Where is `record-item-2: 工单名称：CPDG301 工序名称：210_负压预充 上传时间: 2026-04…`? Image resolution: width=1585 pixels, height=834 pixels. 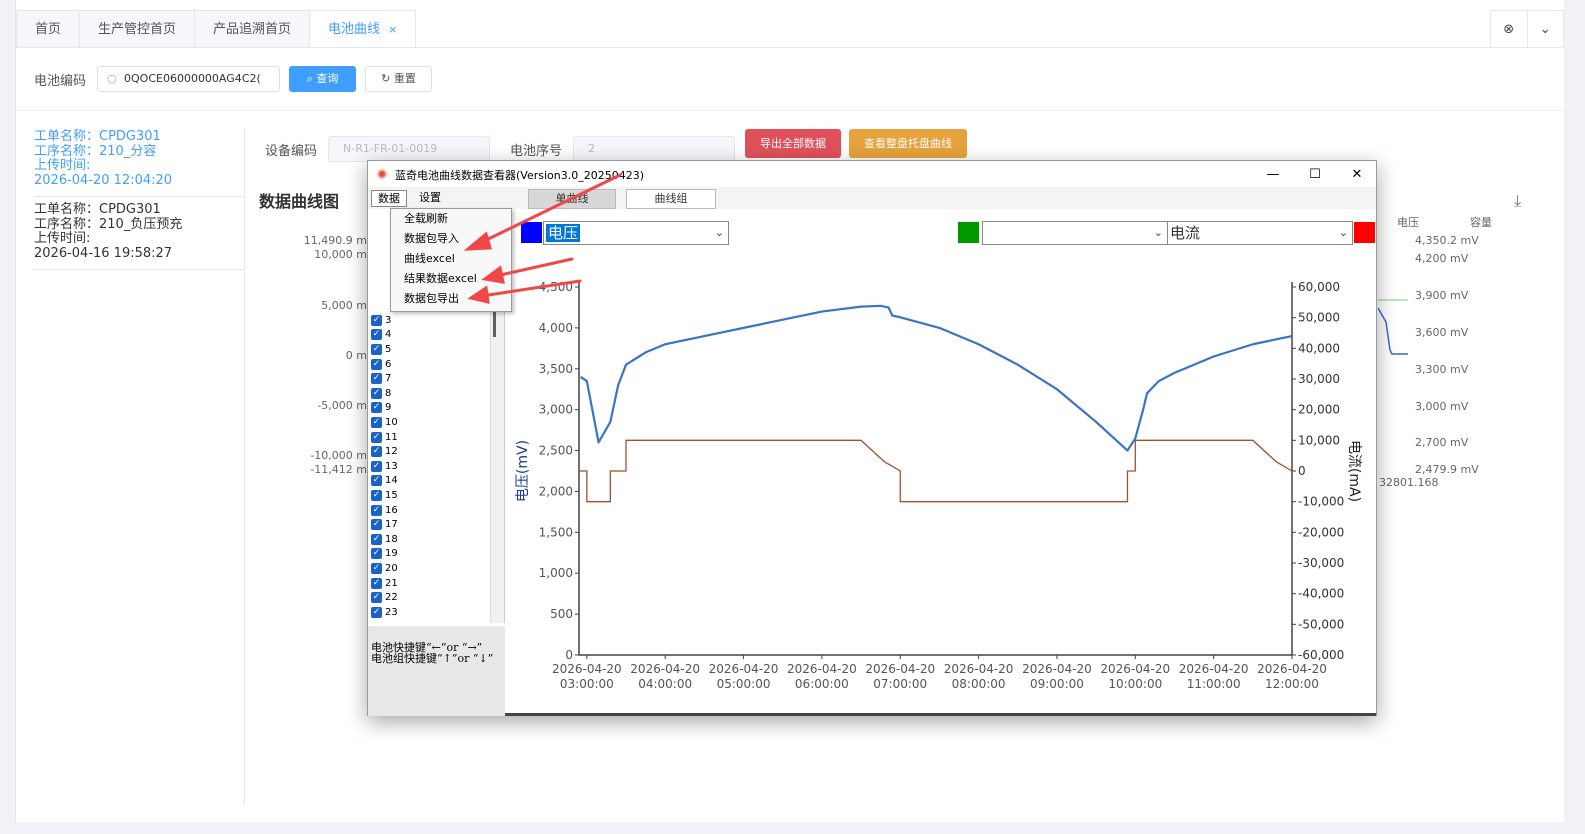 record-item-2: 工单名称：CPDG301 工序名称：210_负压预充 上传时间: 2026-04… is located at coordinates (108, 231).